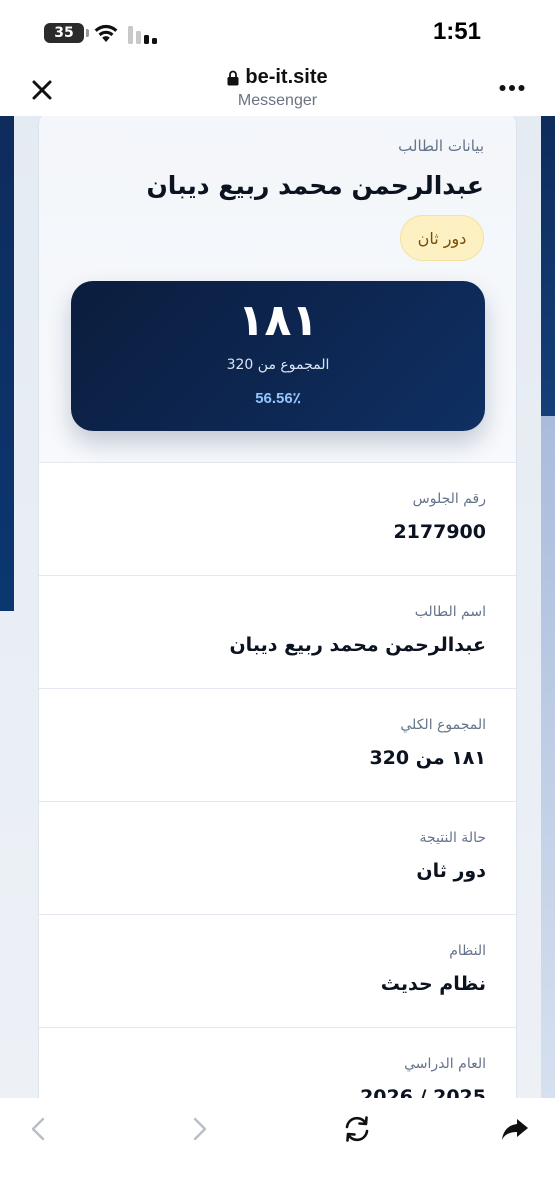  What do you see at coordinates (7, 363) in the screenshot?
I see `background-left` at bounding box center [7, 363].